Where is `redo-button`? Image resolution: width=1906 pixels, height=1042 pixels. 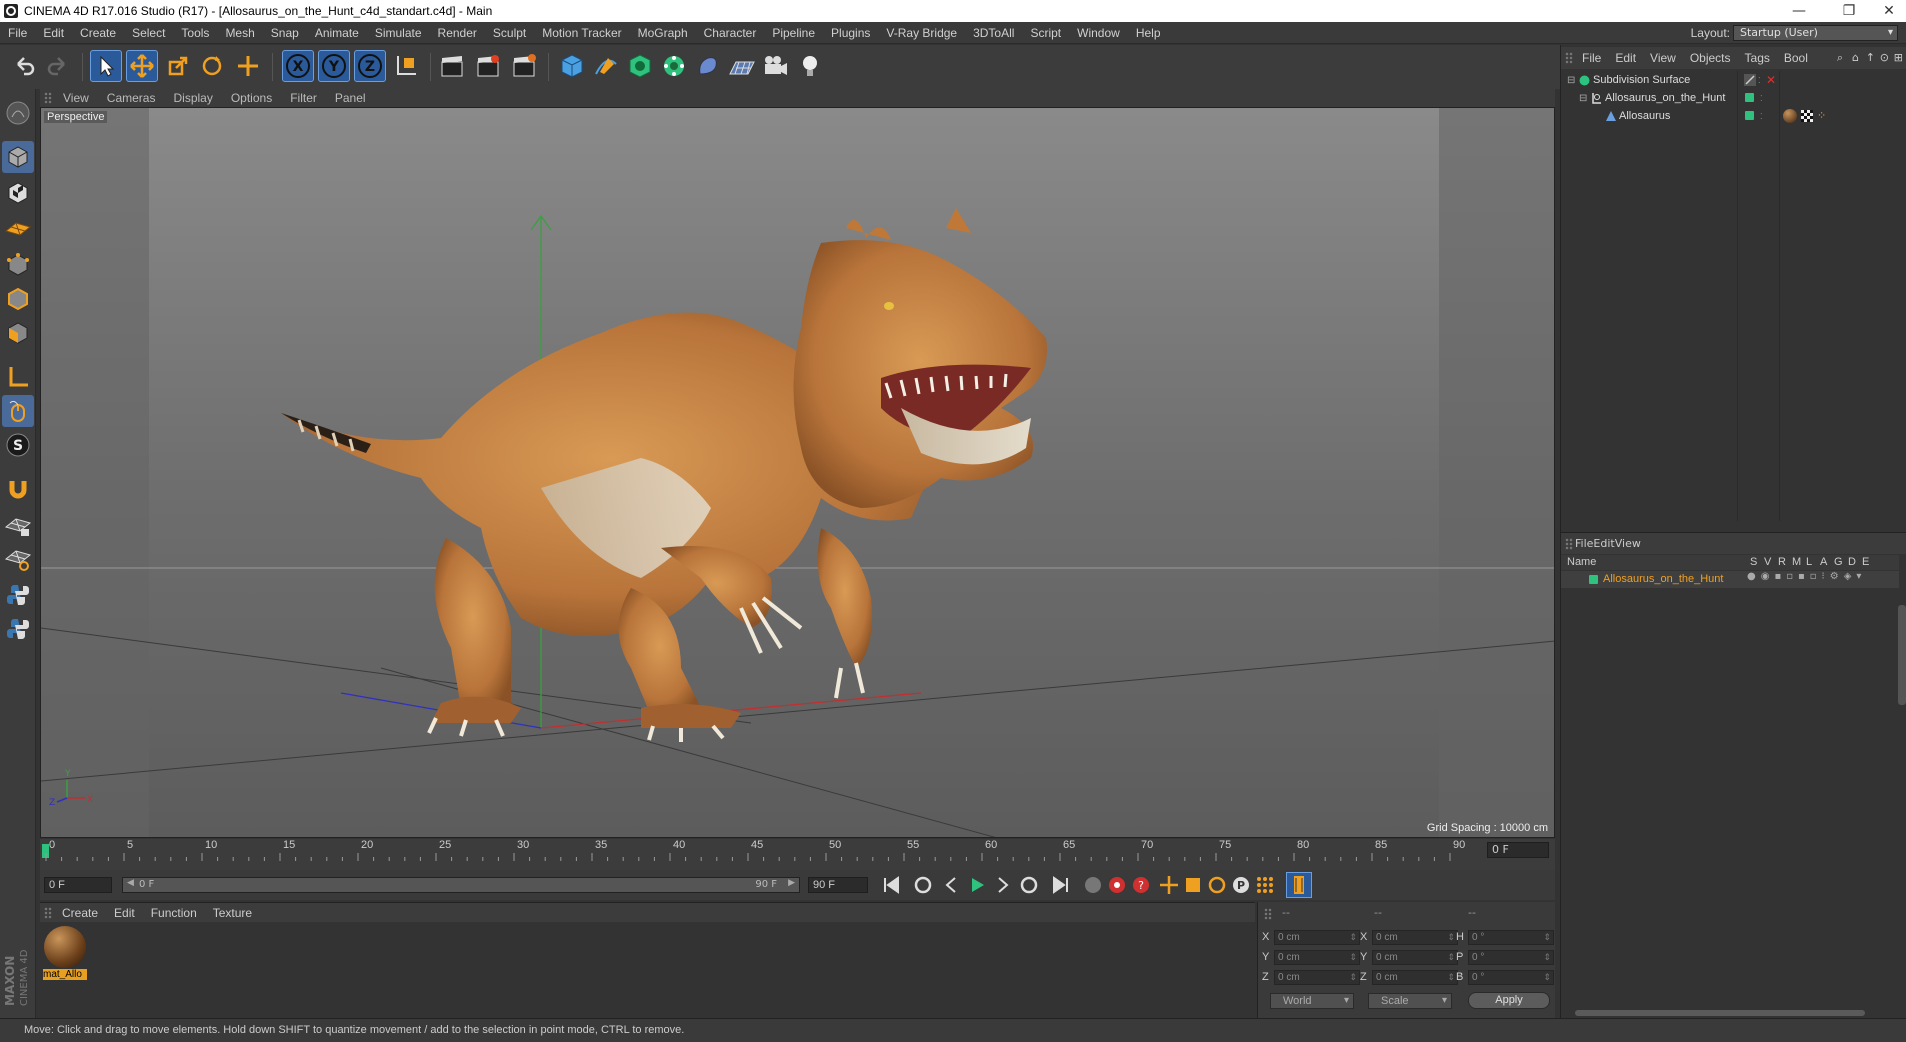 redo-button is located at coordinates (58, 66).